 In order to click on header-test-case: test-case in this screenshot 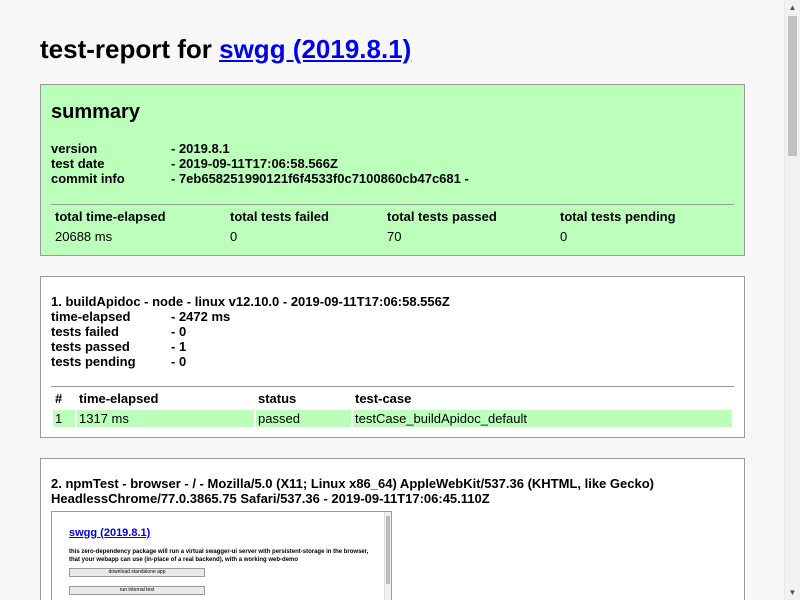, I will do `click(383, 398)`.